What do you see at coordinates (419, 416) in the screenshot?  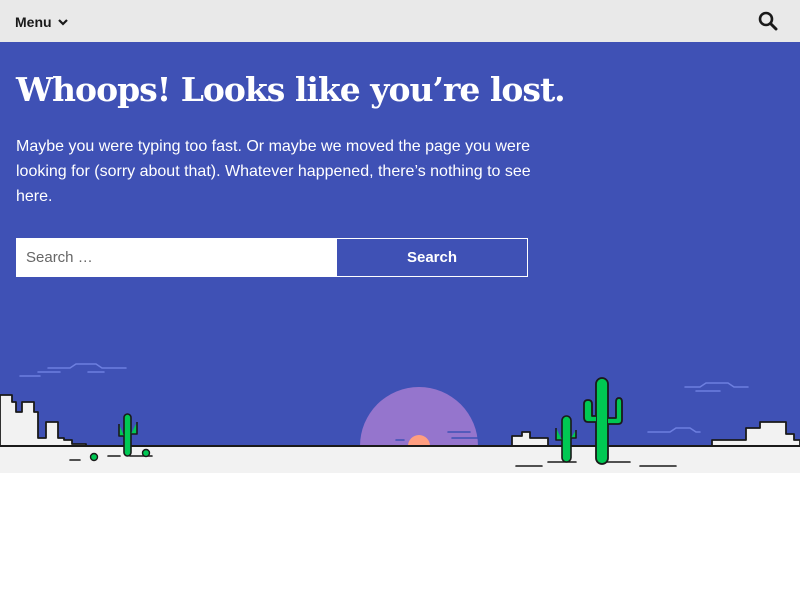 I see `sun-illustration` at bounding box center [419, 416].